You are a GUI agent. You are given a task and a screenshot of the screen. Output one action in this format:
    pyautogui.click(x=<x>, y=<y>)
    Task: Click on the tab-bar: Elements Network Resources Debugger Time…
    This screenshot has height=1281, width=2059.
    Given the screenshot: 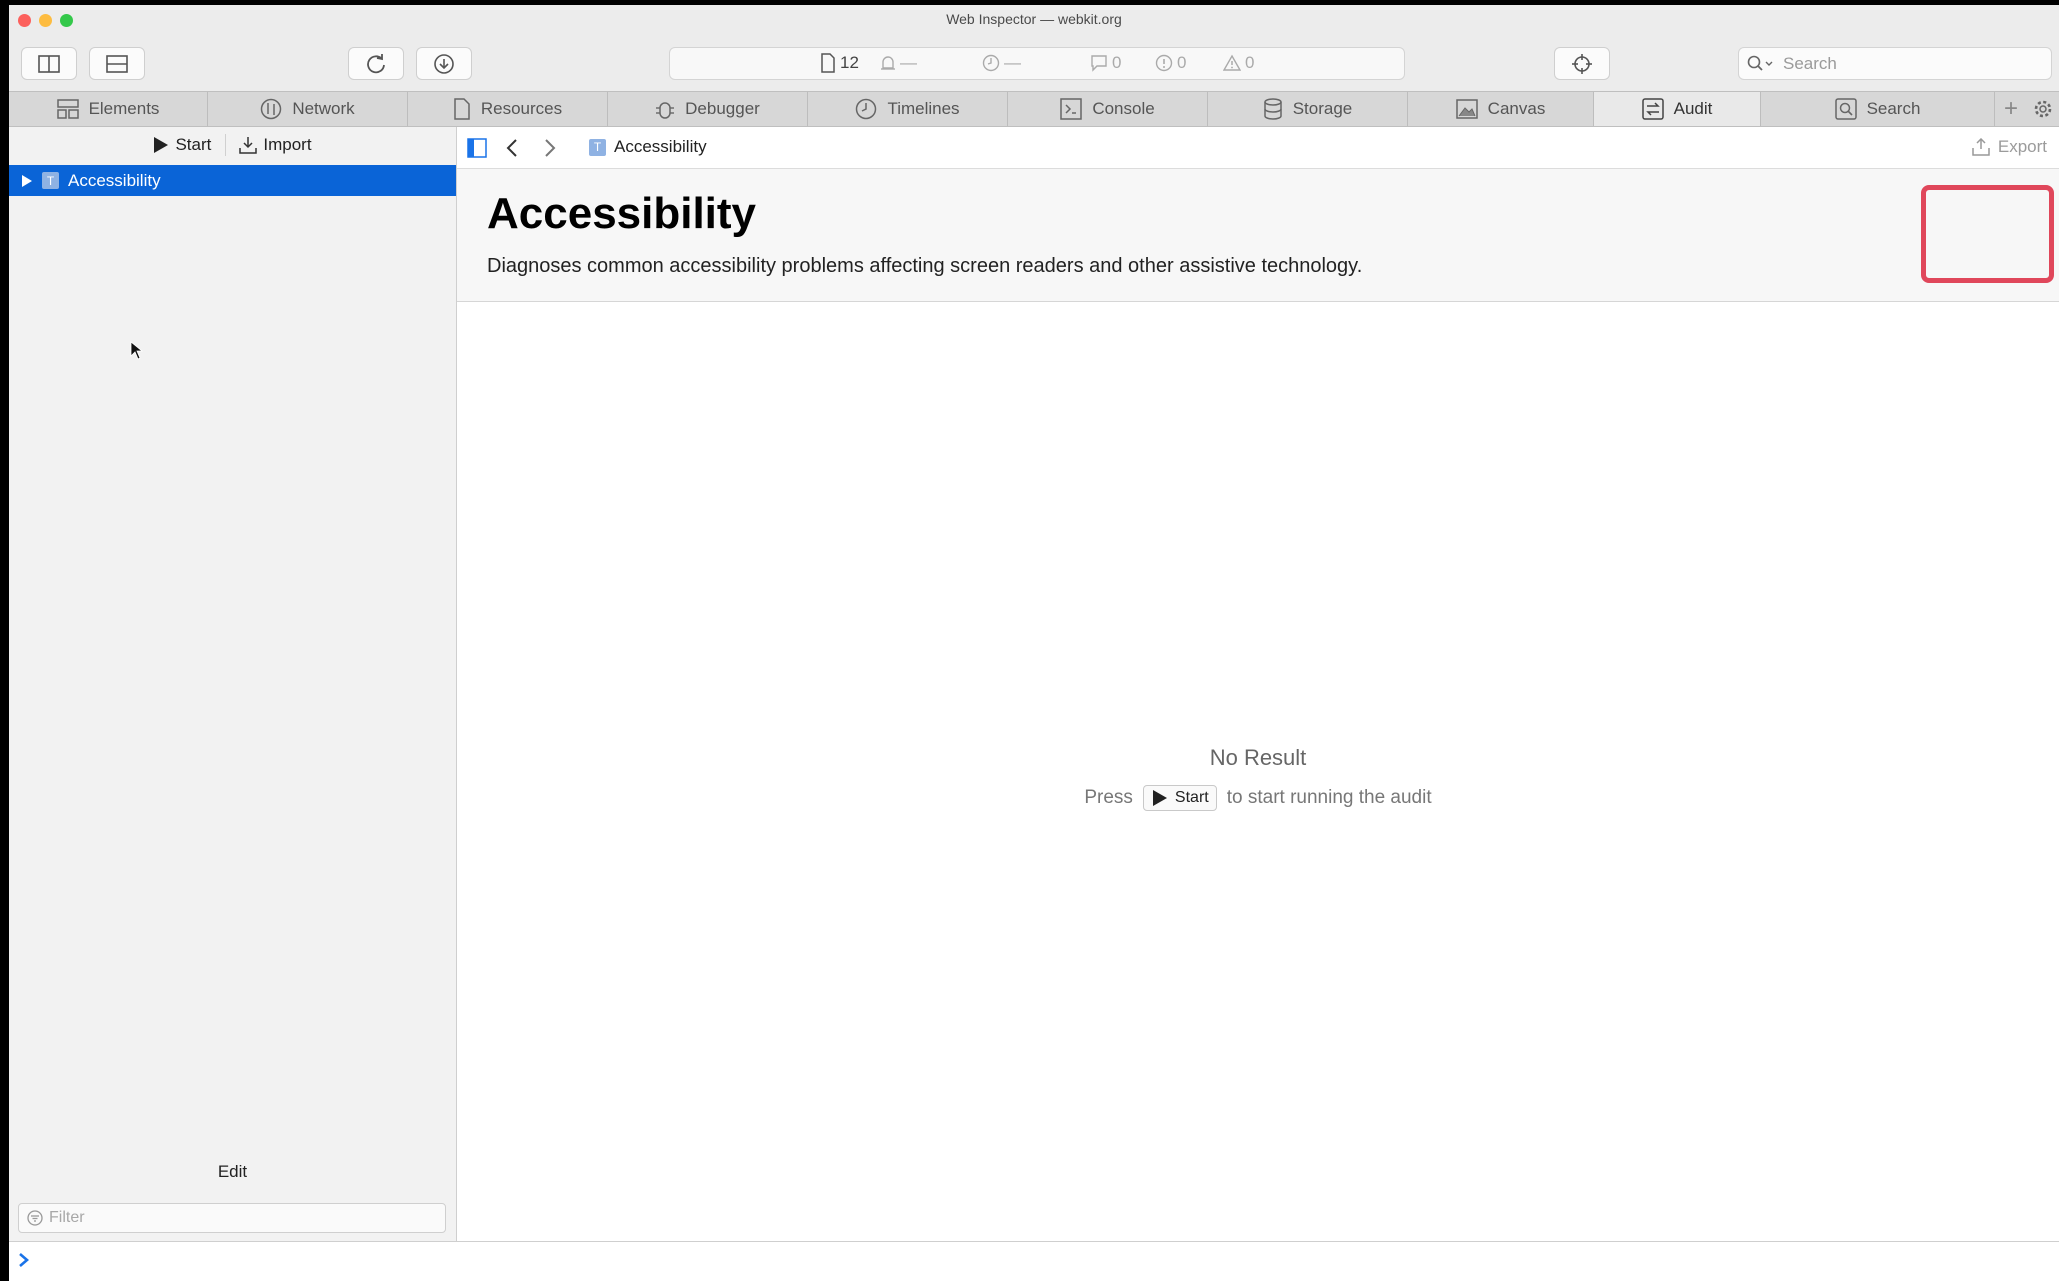 What is the action you would take?
    pyautogui.click(x=1034, y=109)
    